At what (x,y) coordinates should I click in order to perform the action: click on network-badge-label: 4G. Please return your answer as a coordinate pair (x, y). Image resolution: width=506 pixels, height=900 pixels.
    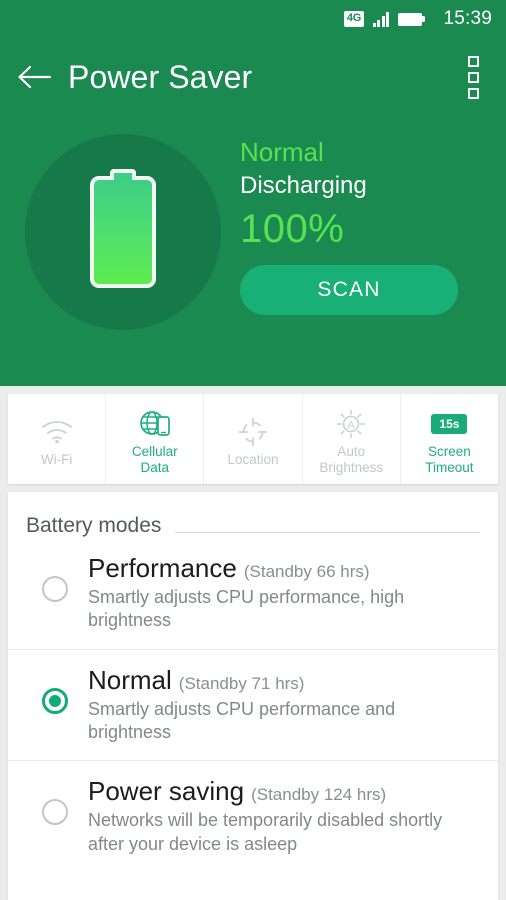
    Looking at the image, I should click on (353, 19).